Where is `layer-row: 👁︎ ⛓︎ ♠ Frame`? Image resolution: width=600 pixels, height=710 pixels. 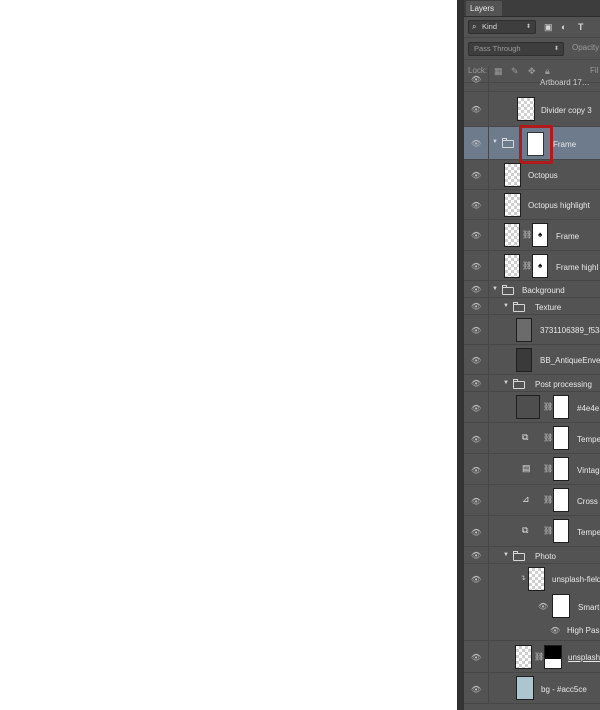
layer-row: 👁︎ ⛓︎ ♠ Frame is located at coordinates (532, 235).